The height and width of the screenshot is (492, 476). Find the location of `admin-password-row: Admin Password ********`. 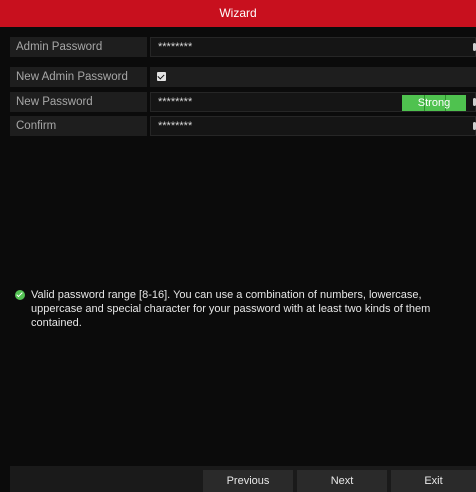

admin-password-row: Admin Password ******** is located at coordinates (243, 47).